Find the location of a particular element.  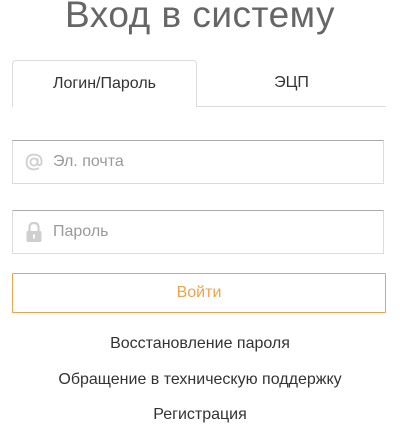

tab-digital-signature: ЭЦП is located at coordinates (291, 83).